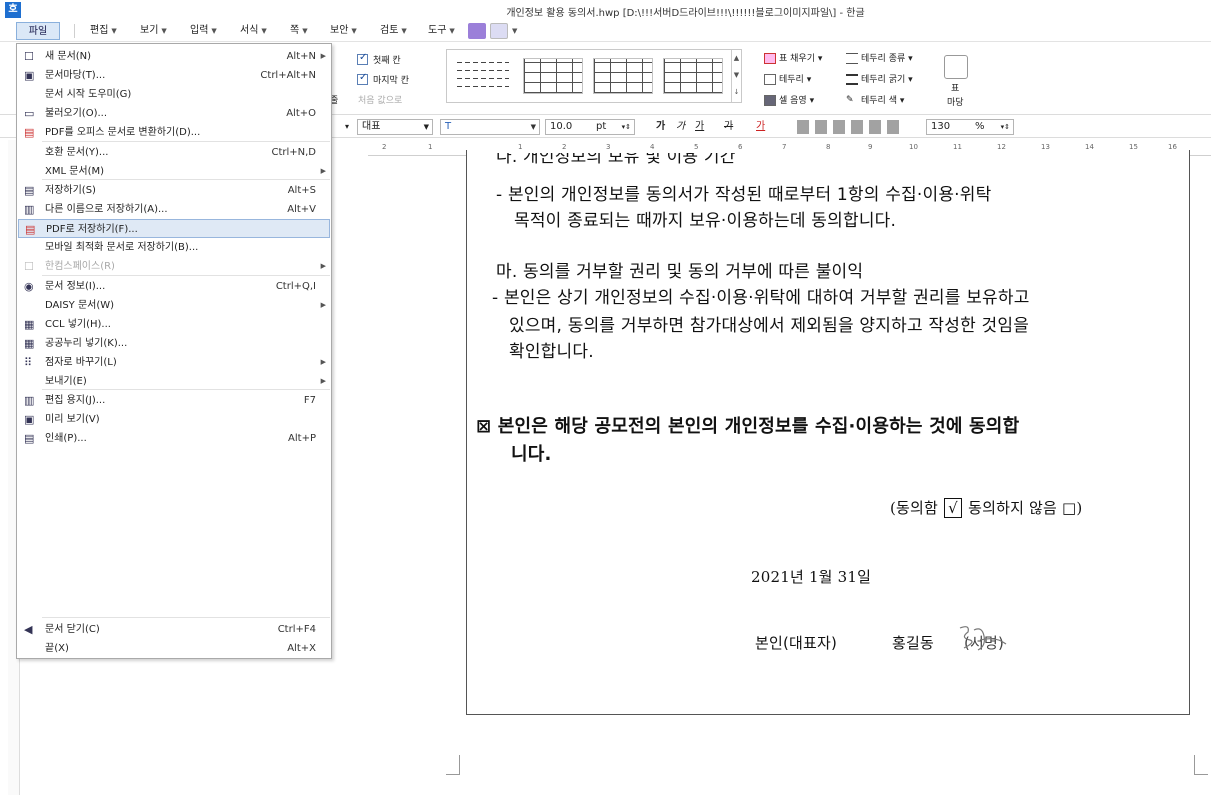 This screenshot has height=795, width=1211. Describe the element at coordinates (660, 127) in the screenshot. I see `bold-button: 가` at that location.